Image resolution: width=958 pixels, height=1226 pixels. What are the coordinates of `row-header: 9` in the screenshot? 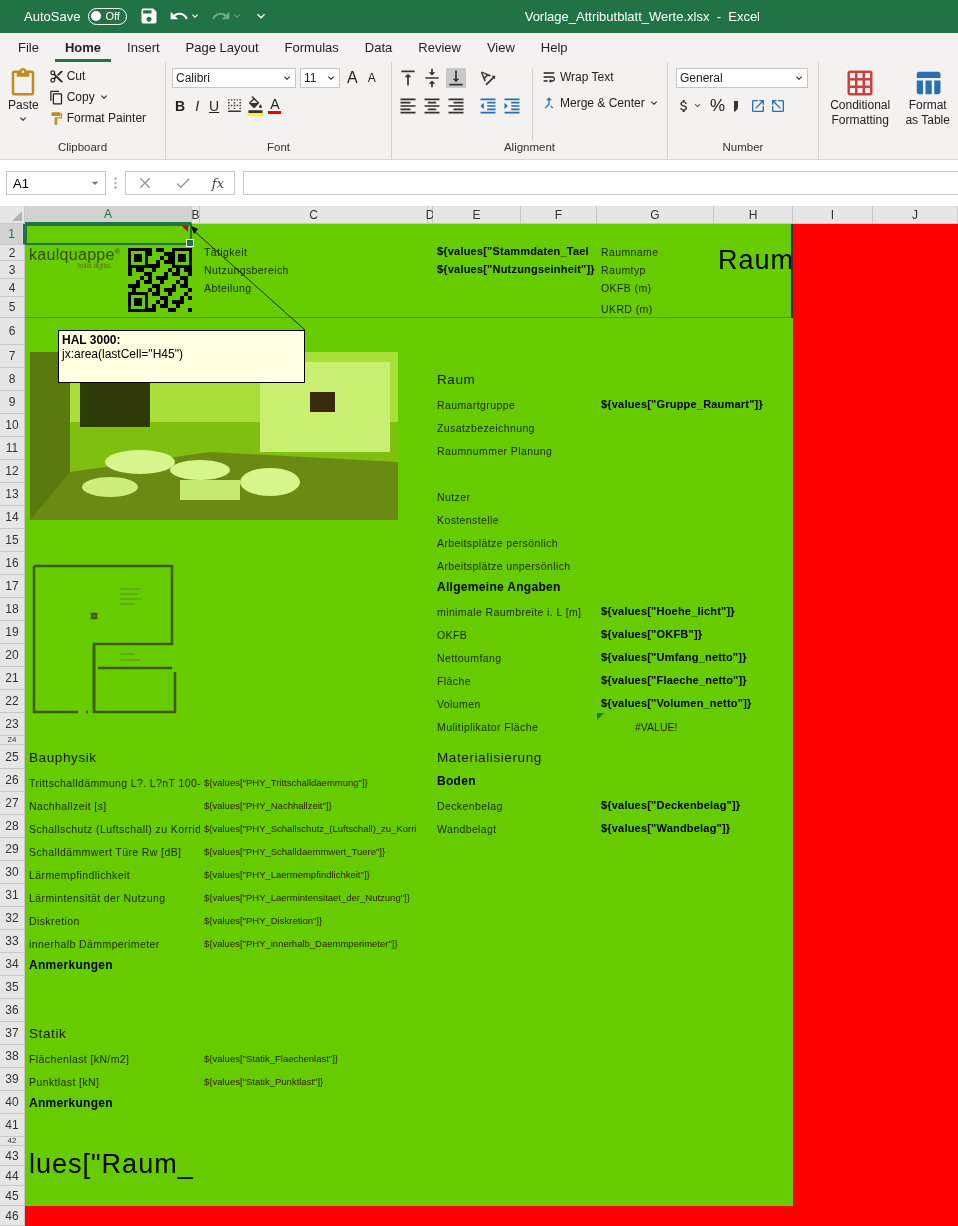 It's located at (12, 402).